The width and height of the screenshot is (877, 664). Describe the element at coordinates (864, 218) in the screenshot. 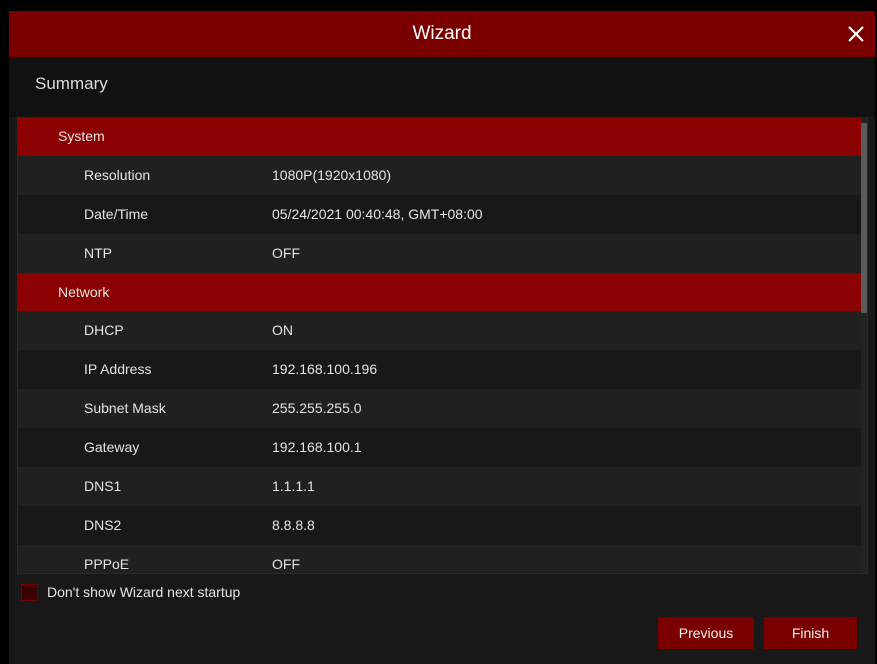

I see `scrollbar-thumb` at that location.